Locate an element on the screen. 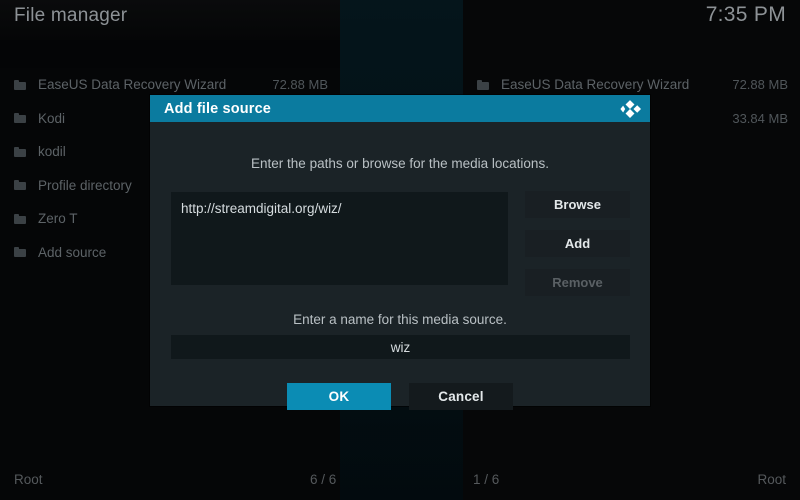 The width and height of the screenshot is (800, 500). clock: 7:35 PM is located at coordinates (745, 14).